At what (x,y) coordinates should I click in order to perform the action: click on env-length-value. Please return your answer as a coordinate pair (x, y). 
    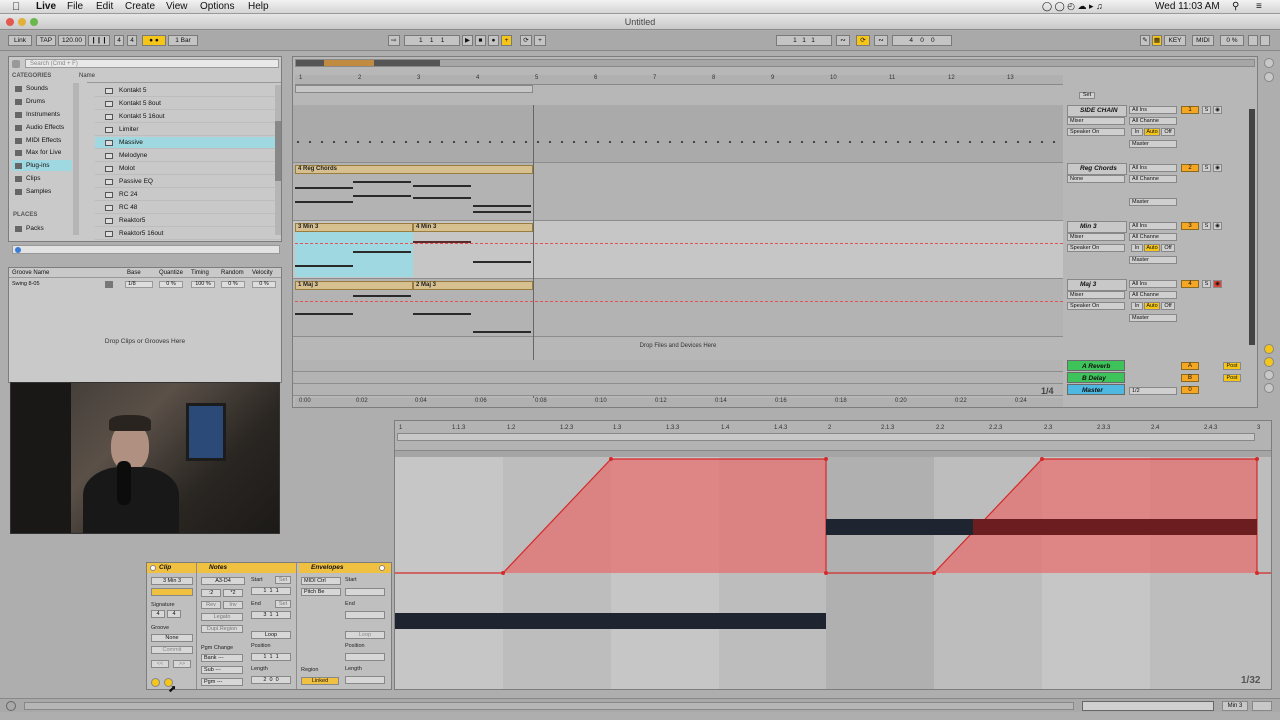
    Looking at the image, I should click on (365, 680).